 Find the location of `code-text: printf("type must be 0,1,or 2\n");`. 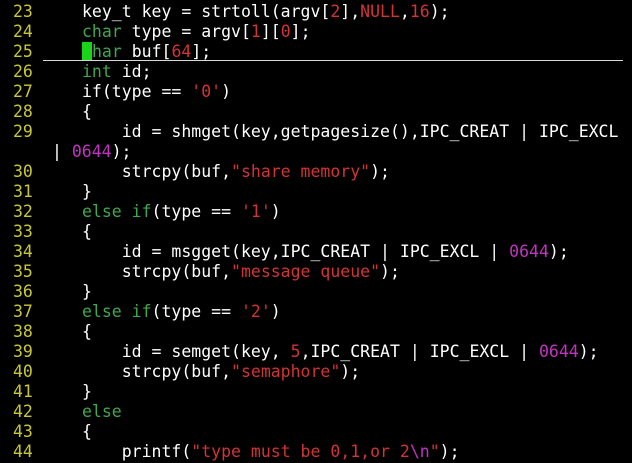

code-text: printf("type must be 0,1,or 2\n"); is located at coordinates (271, 452).